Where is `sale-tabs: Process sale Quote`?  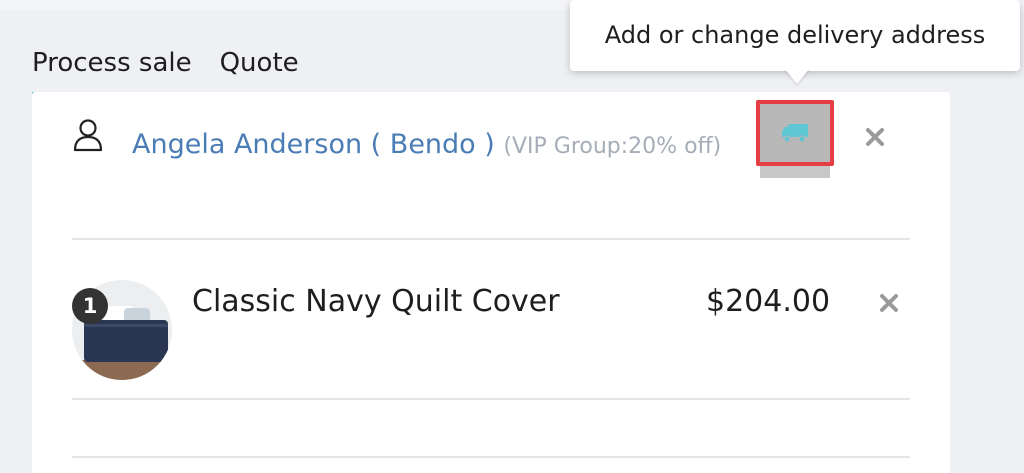
sale-tabs: Process sale Quote is located at coordinates (179, 72).